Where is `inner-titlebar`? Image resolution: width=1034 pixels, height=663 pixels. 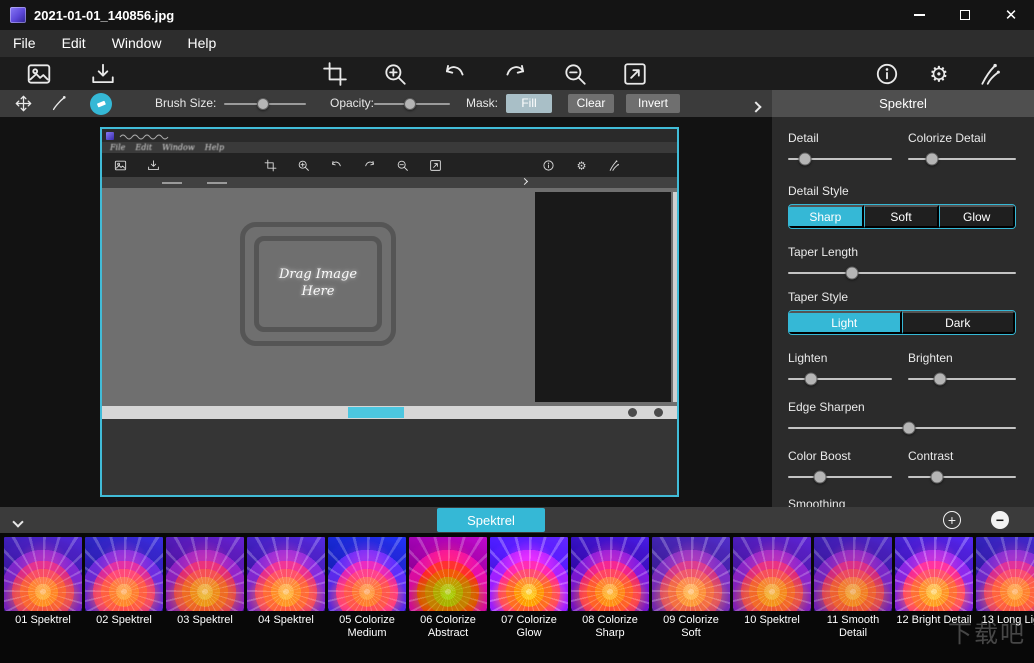
inner-titlebar is located at coordinates (389, 135).